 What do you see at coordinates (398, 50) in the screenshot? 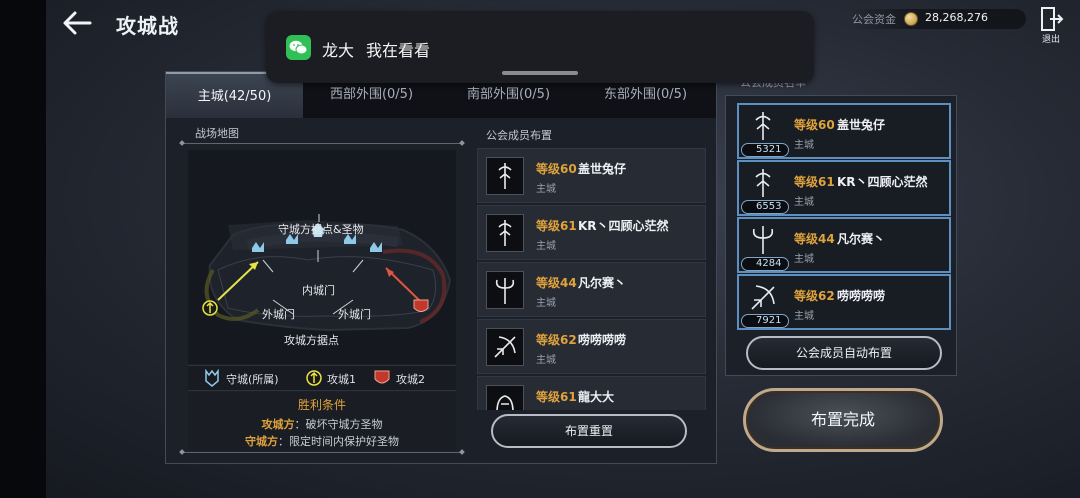
I see `notification-message: 我在看看` at bounding box center [398, 50].